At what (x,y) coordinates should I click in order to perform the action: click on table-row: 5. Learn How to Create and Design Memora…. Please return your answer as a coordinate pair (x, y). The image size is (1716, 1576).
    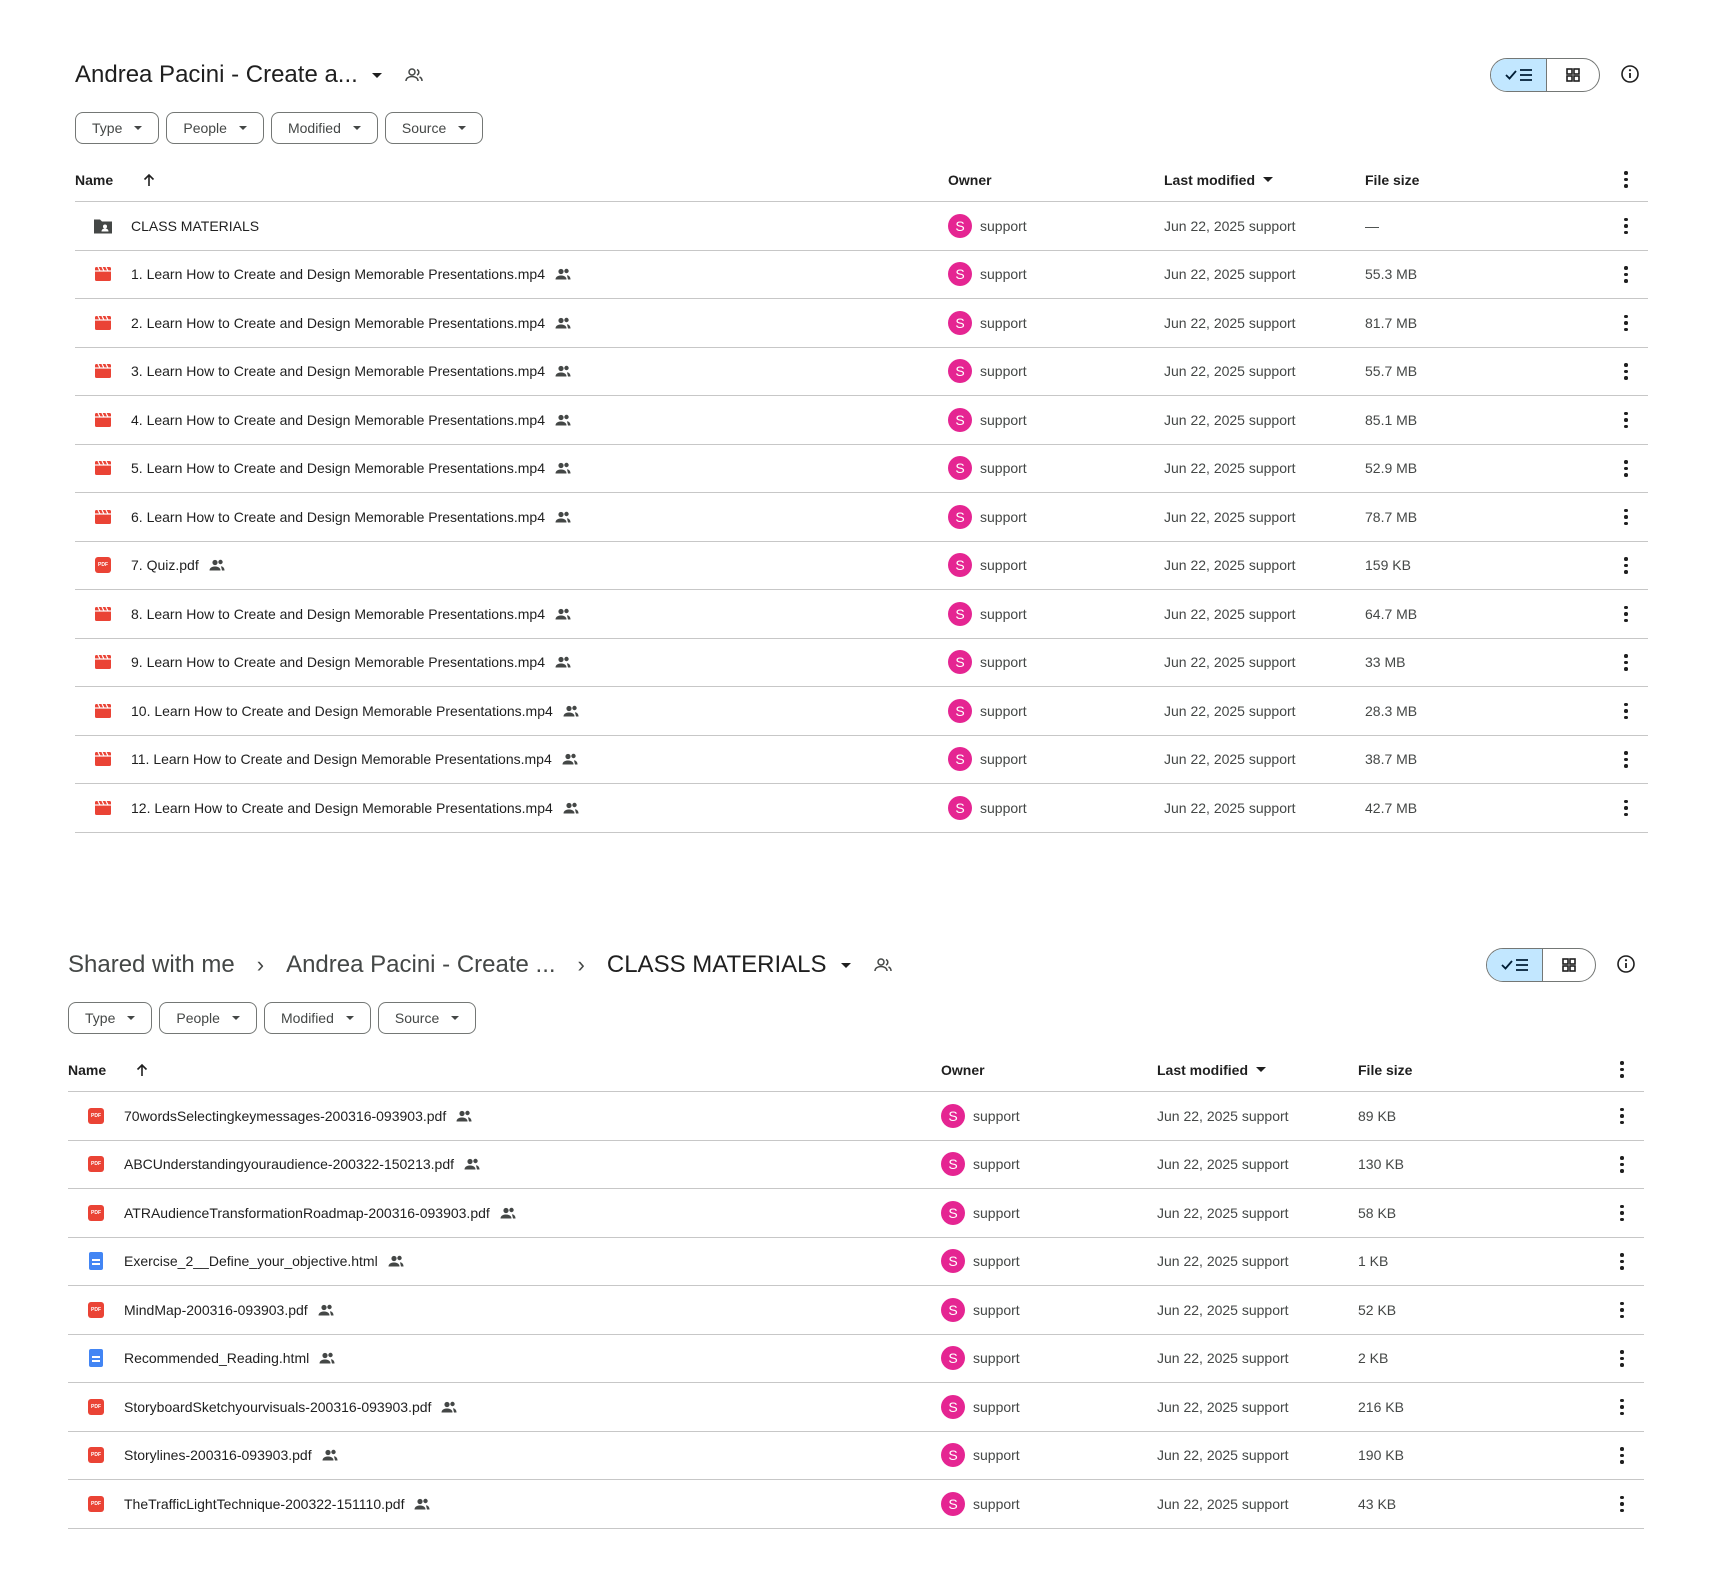
    Looking at the image, I should click on (861, 469).